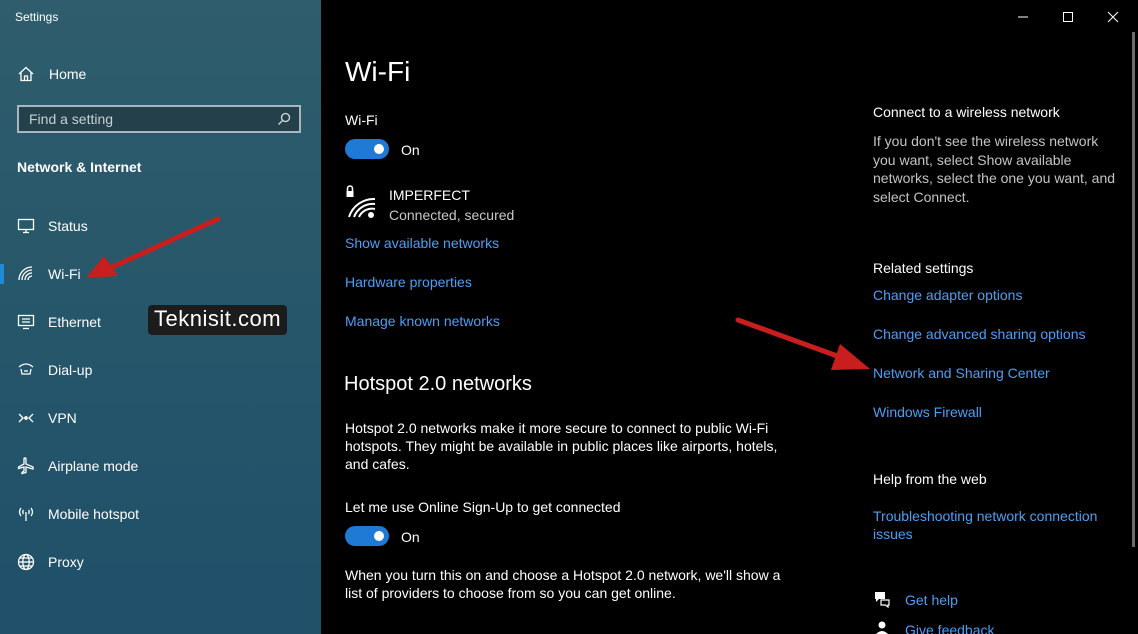 The width and height of the screenshot is (1138, 634). I want to click on wifi-toggle-state: On, so click(410, 150).